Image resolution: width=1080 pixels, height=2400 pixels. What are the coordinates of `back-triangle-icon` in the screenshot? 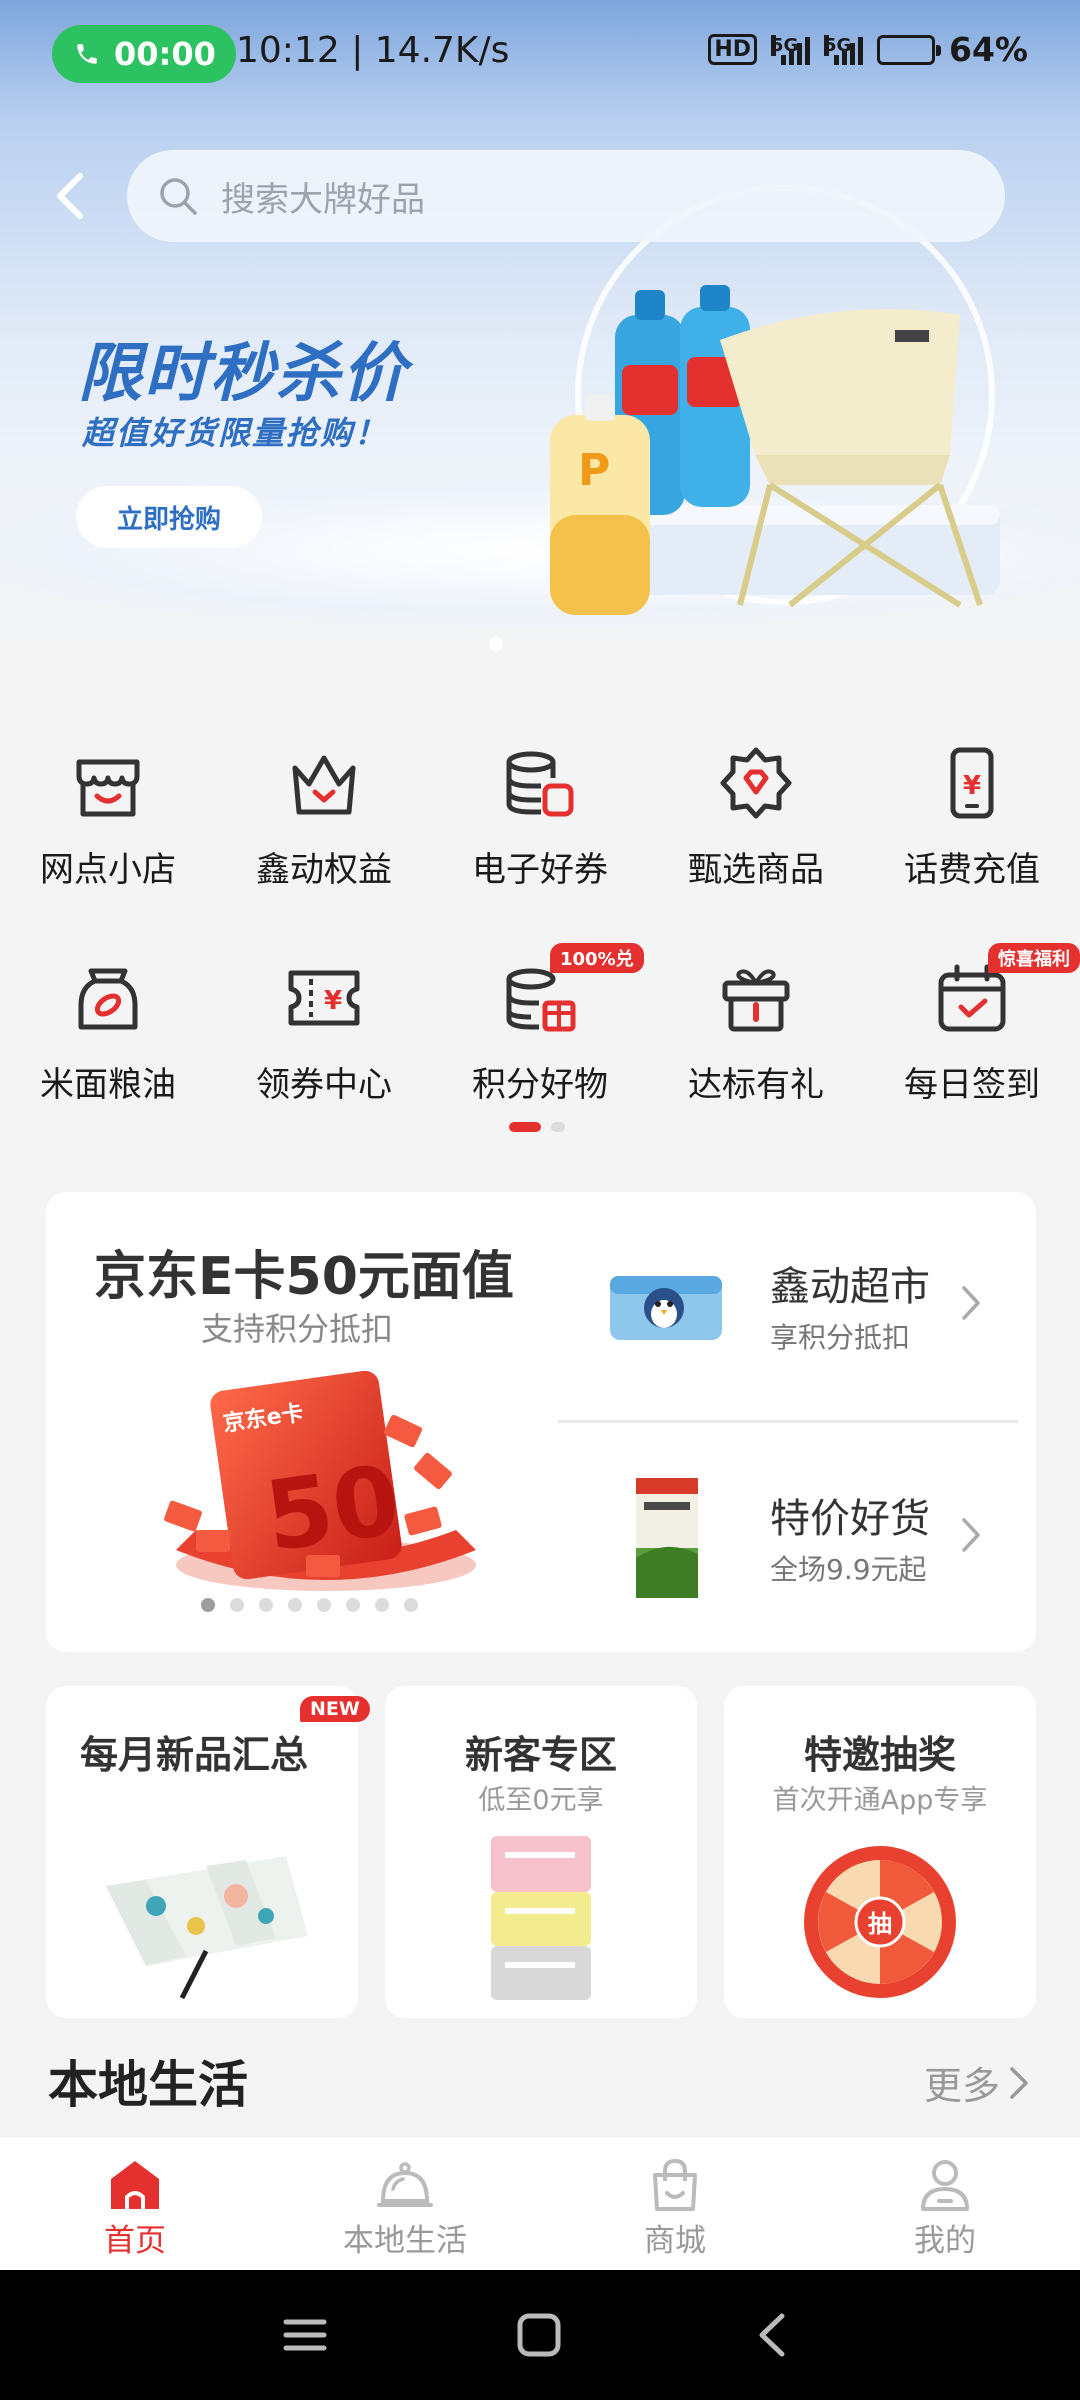 It's located at (773, 2335).